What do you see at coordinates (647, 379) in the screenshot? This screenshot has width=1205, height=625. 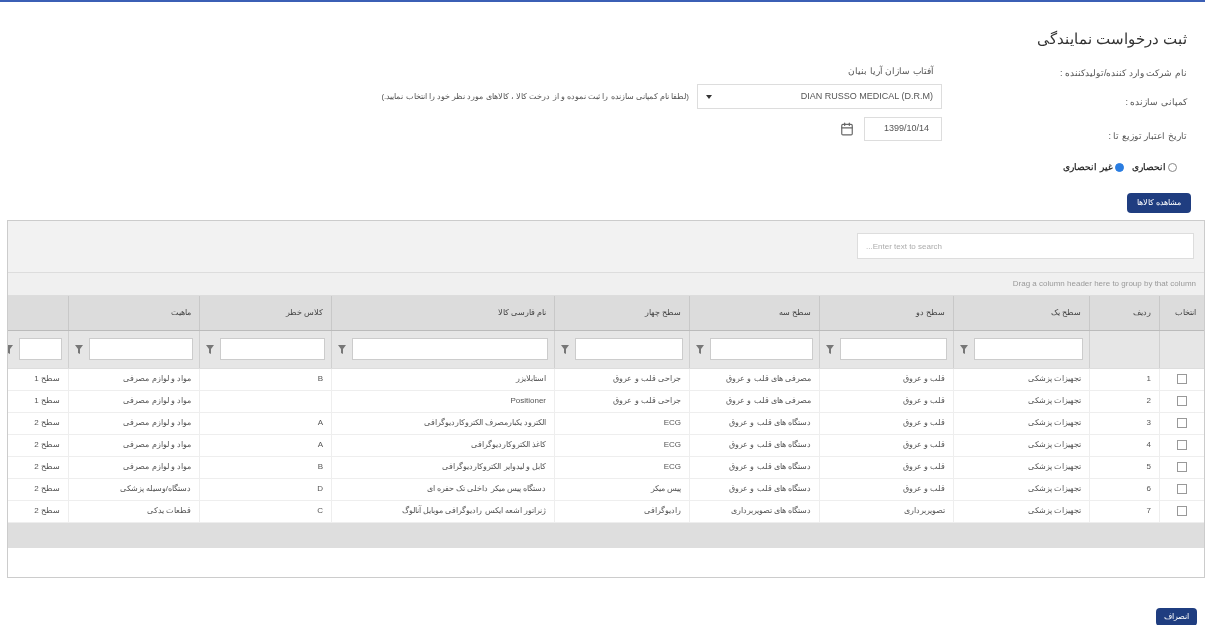 I see `table-cell: جراحی قلب و عروق` at bounding box center [647, 379].